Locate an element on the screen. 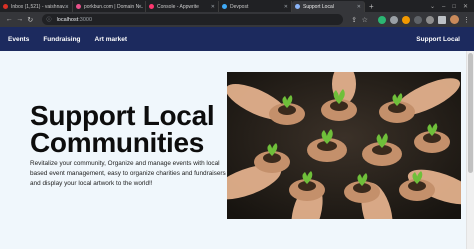  address-bar: ⓘ localhost:3000 is located at coordinates (192, 19).